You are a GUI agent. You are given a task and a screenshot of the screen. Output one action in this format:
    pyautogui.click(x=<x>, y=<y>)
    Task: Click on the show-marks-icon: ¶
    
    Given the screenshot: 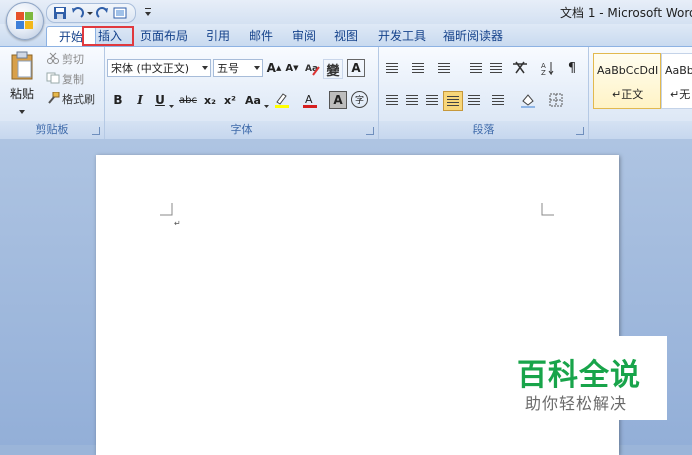 What is the action you would take?
    pyautogui.click(x=572, y=68)
    